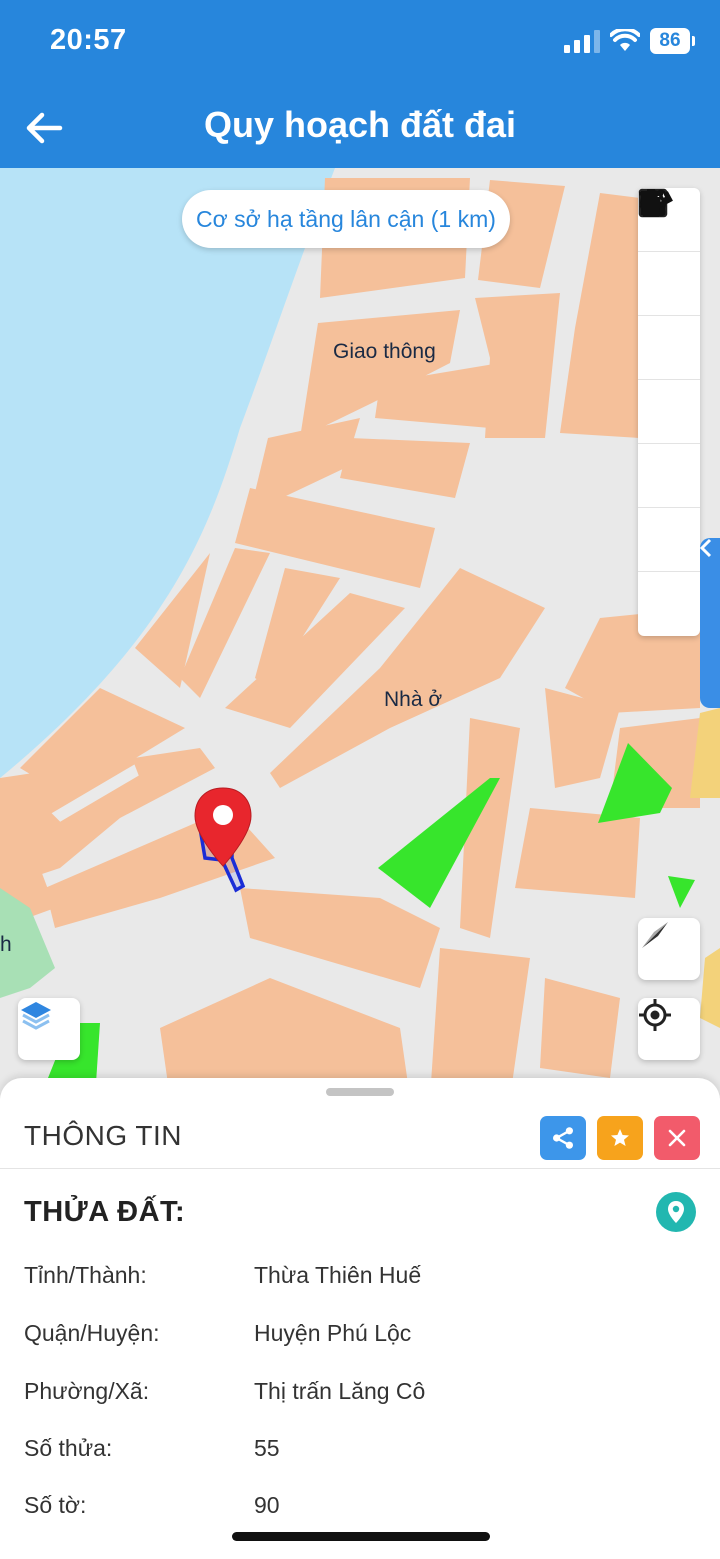  Describe the element at coordinates (655, 1015) in the screenshot. I see `crosshair-icon` at that location.